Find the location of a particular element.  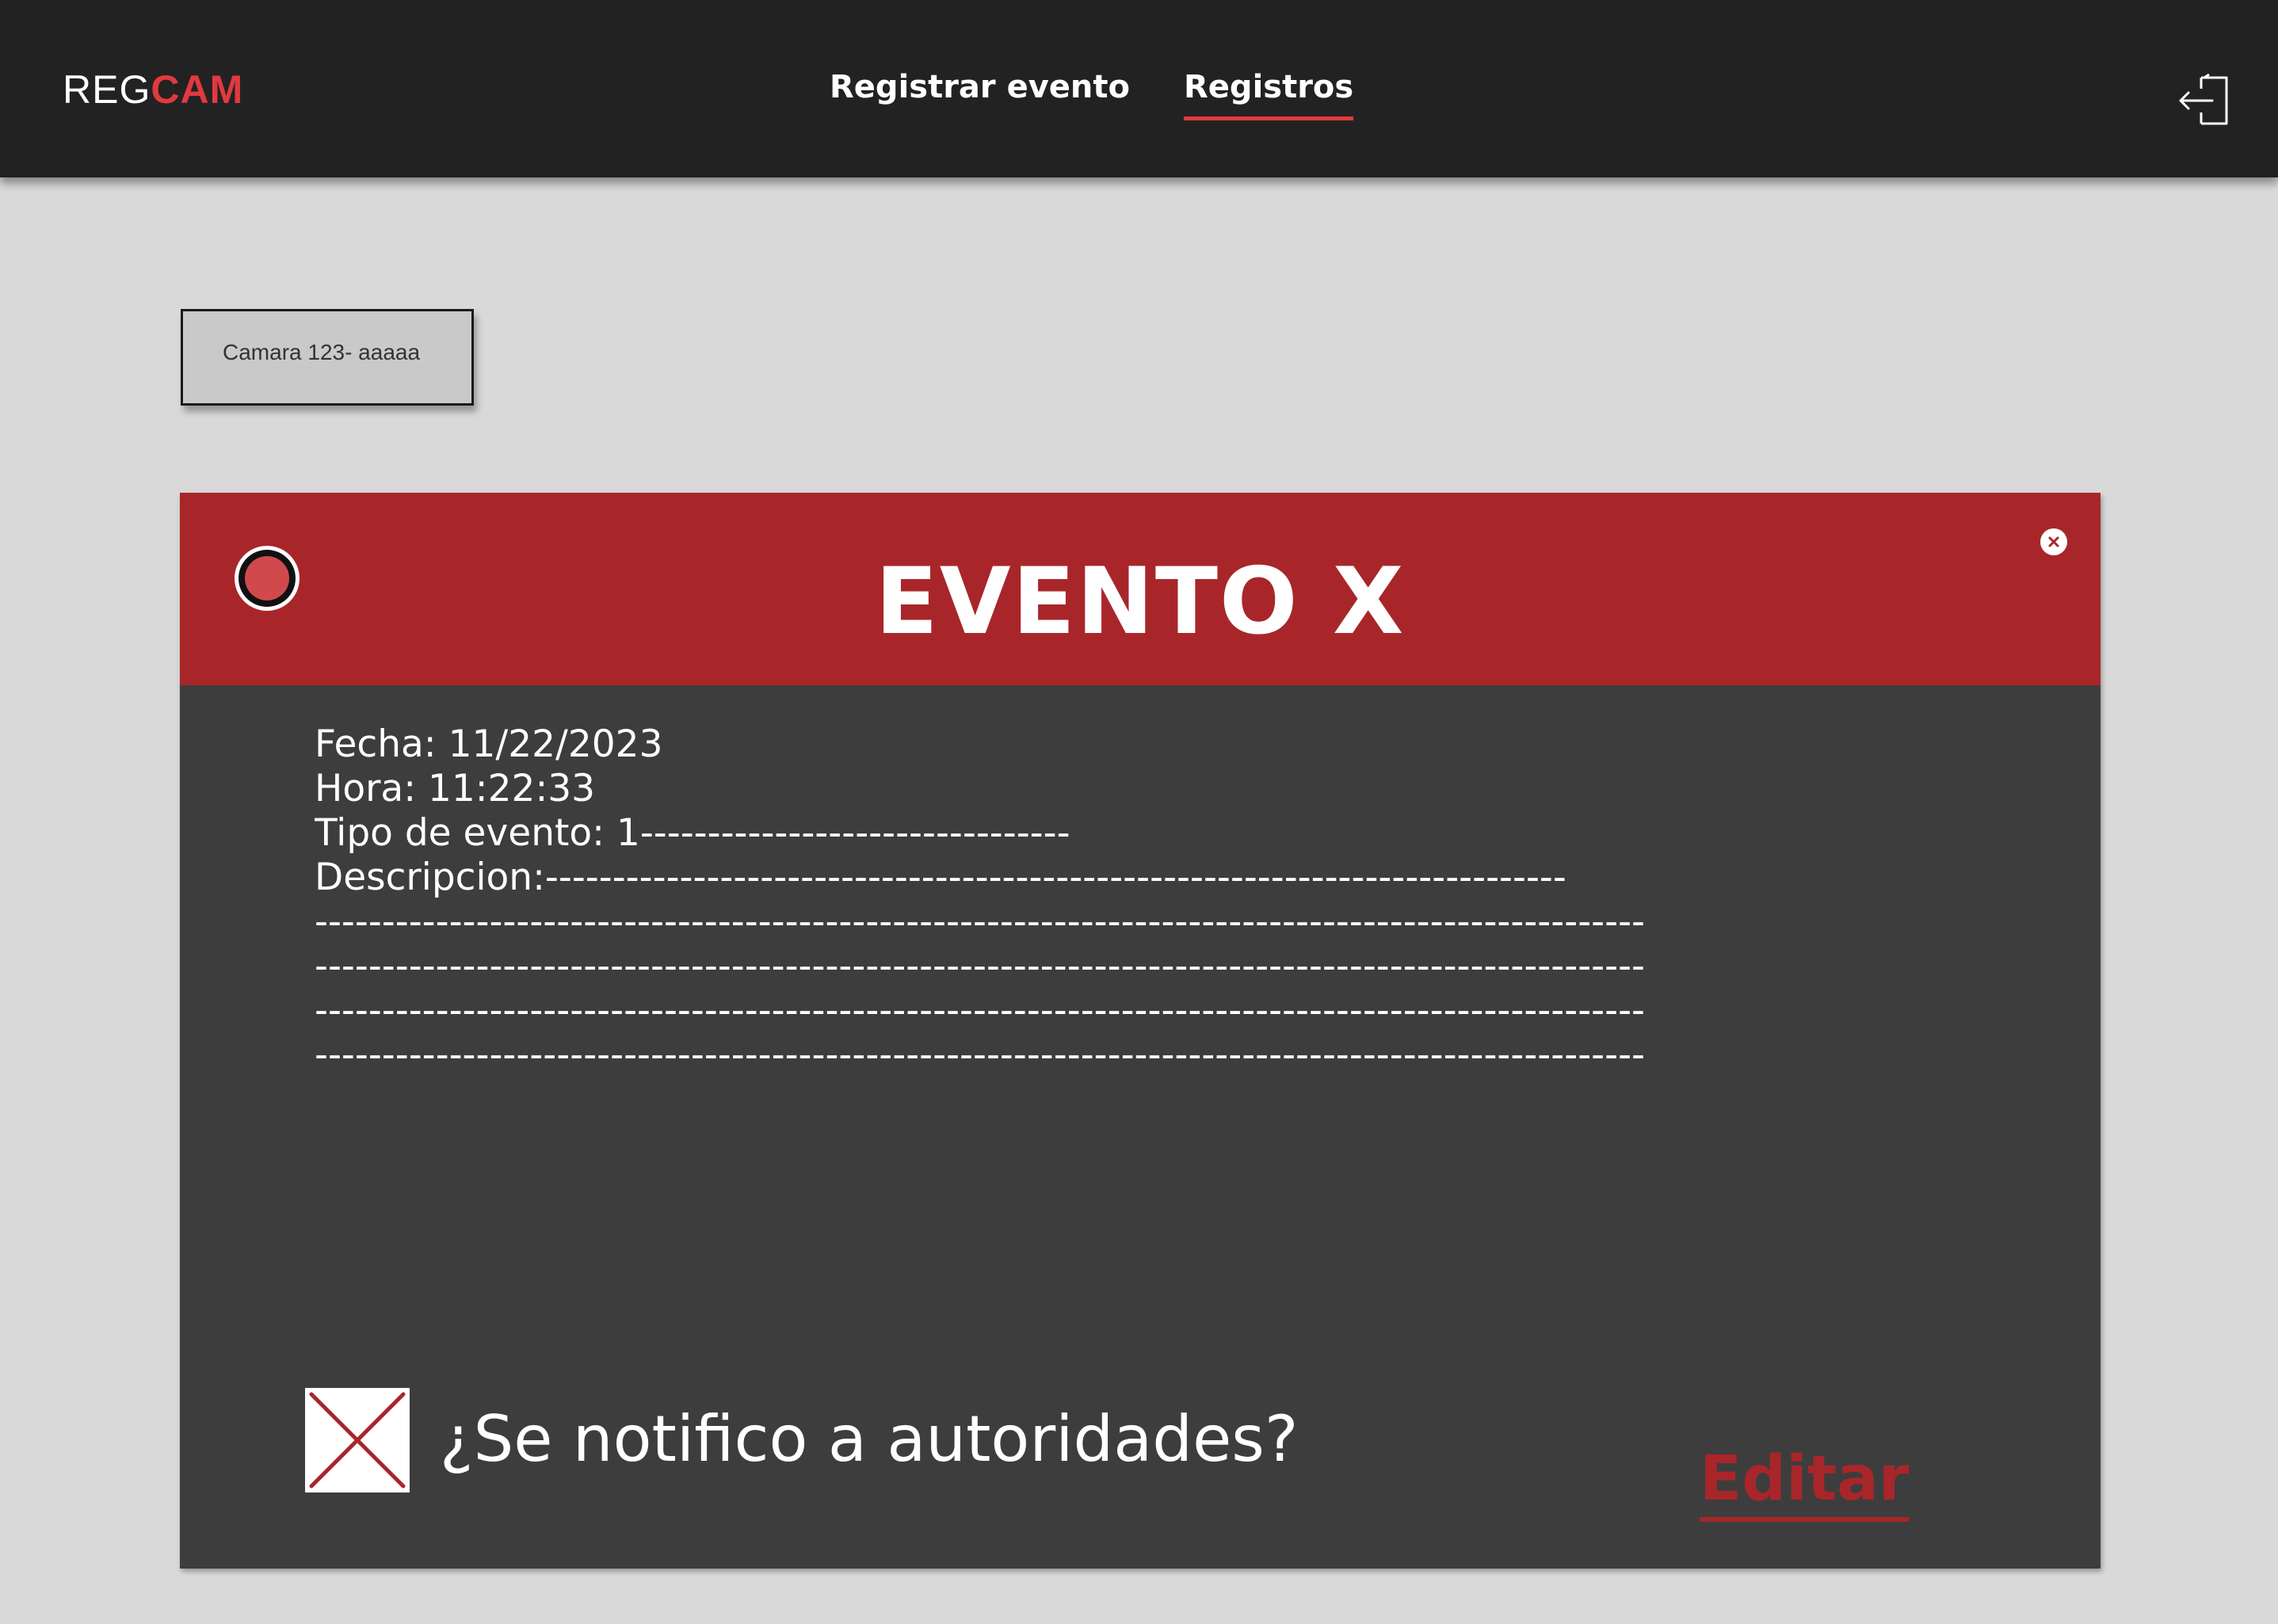

logout-button is located at coordinates (2205, 101).